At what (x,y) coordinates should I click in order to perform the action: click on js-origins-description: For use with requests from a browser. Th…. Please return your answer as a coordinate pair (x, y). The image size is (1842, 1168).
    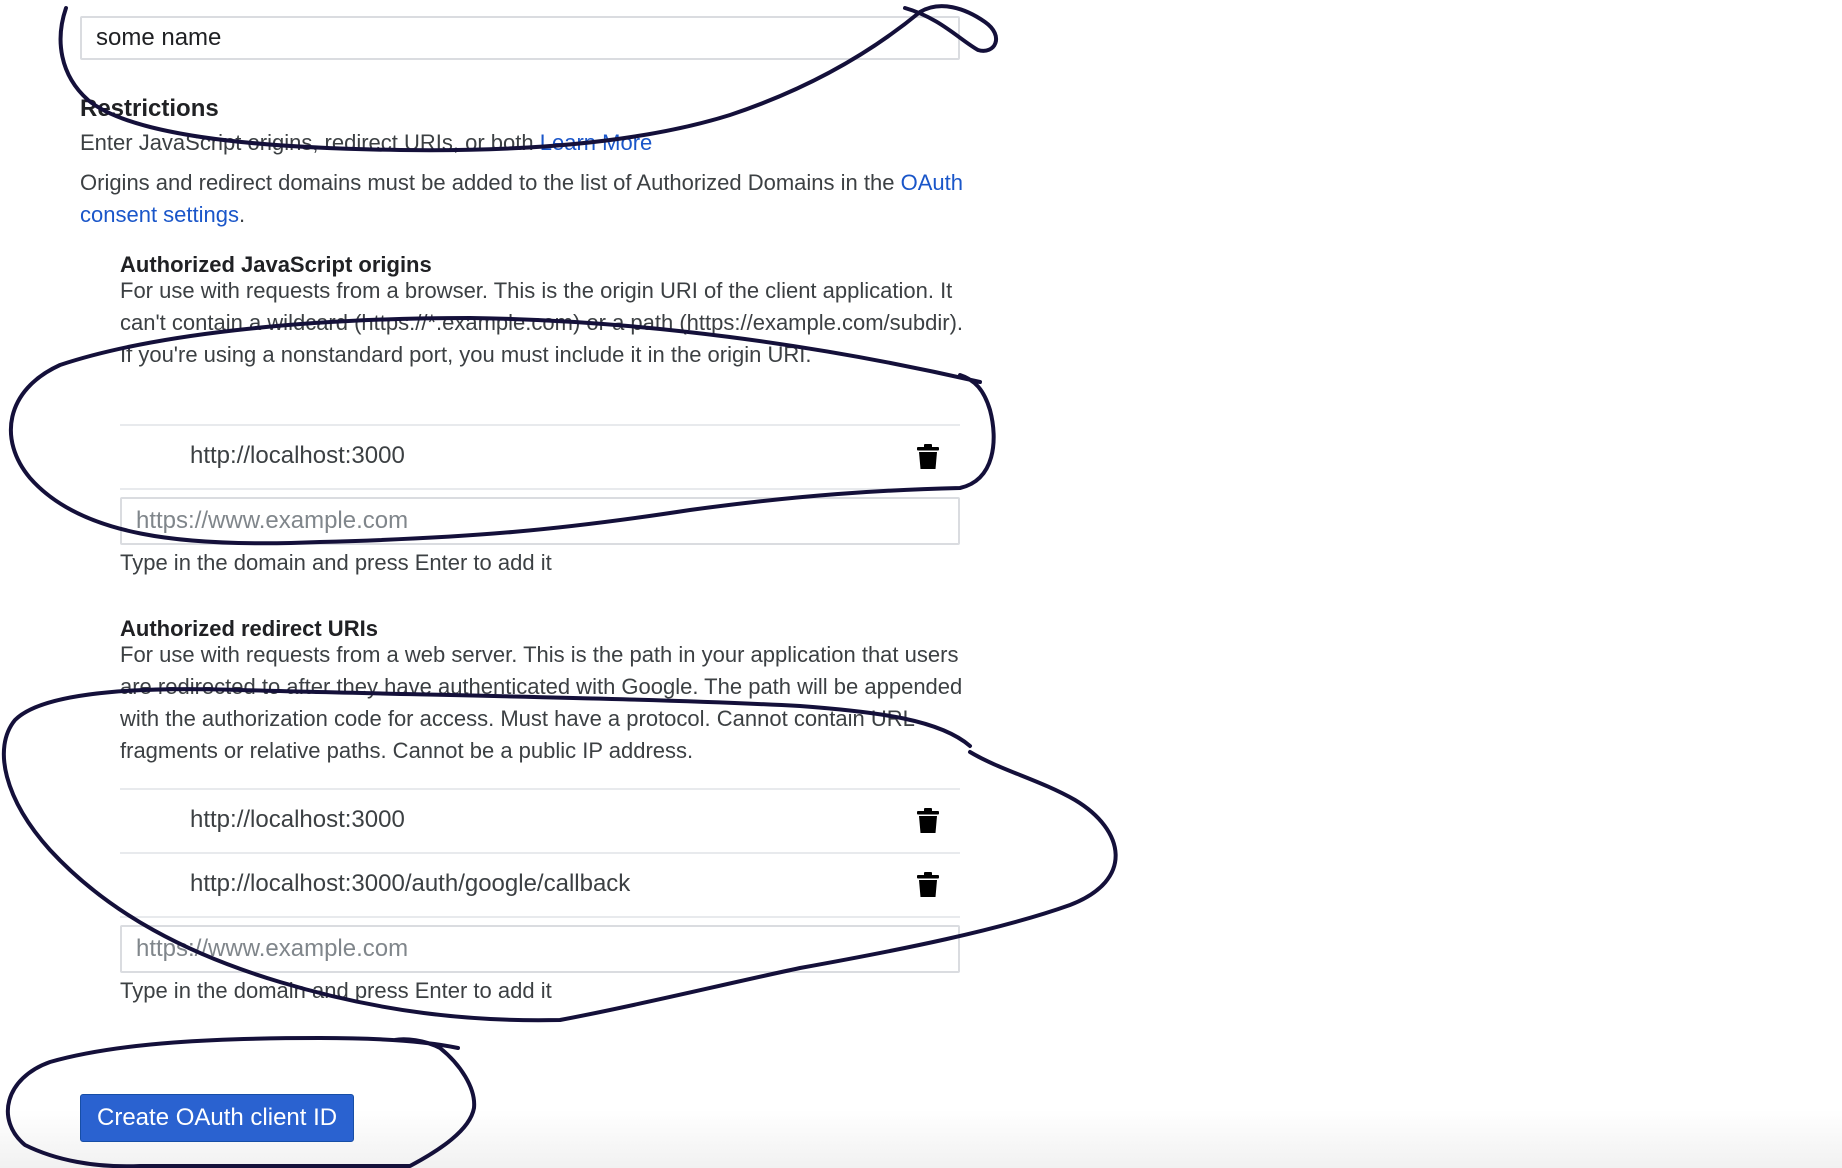
    Looking at the image, I should click on (542, 322).